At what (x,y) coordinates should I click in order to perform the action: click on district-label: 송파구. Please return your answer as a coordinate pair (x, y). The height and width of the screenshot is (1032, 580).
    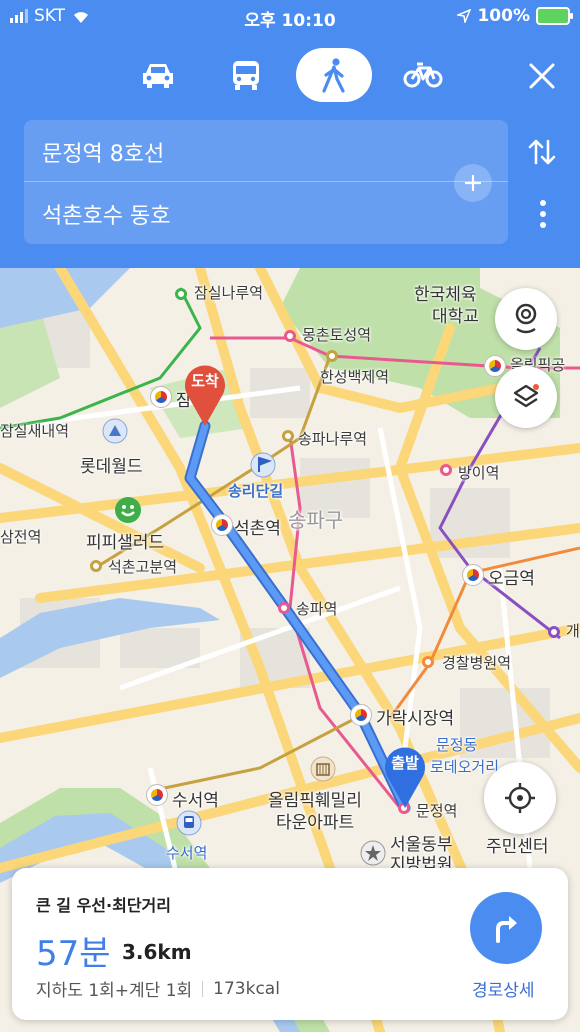
    Looking at the image, I should click on (316, 520).